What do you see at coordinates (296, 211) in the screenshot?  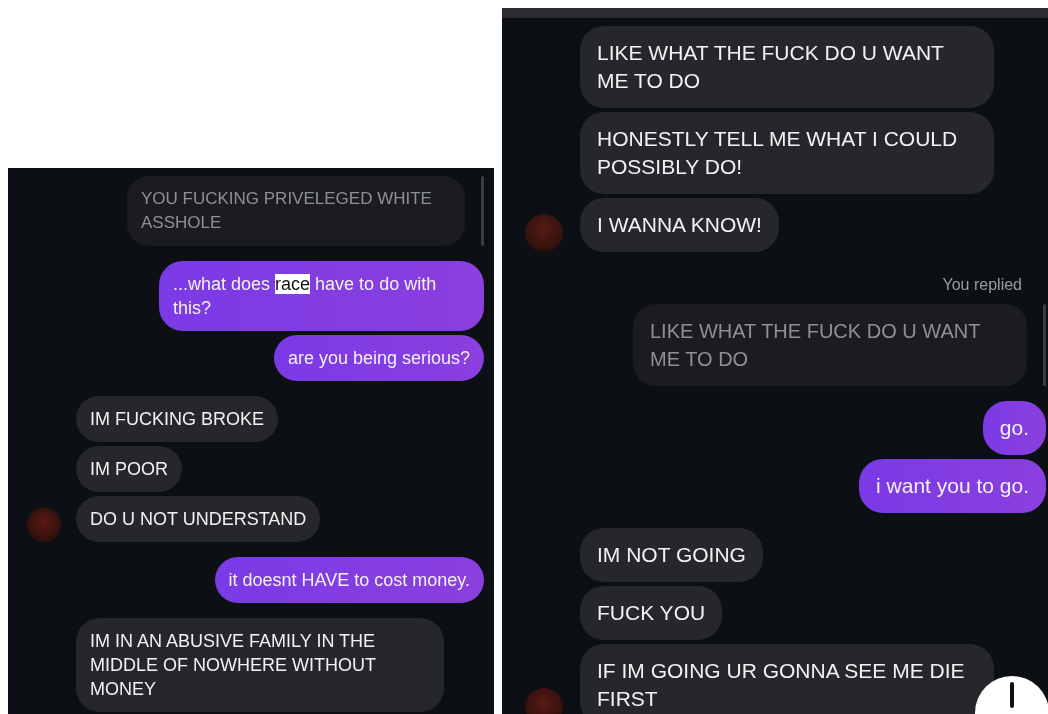 I see `quoted-message: YOU FUCKING PRIVELEGED WHITE ASSHOLE` at bounding box center [296, 211].